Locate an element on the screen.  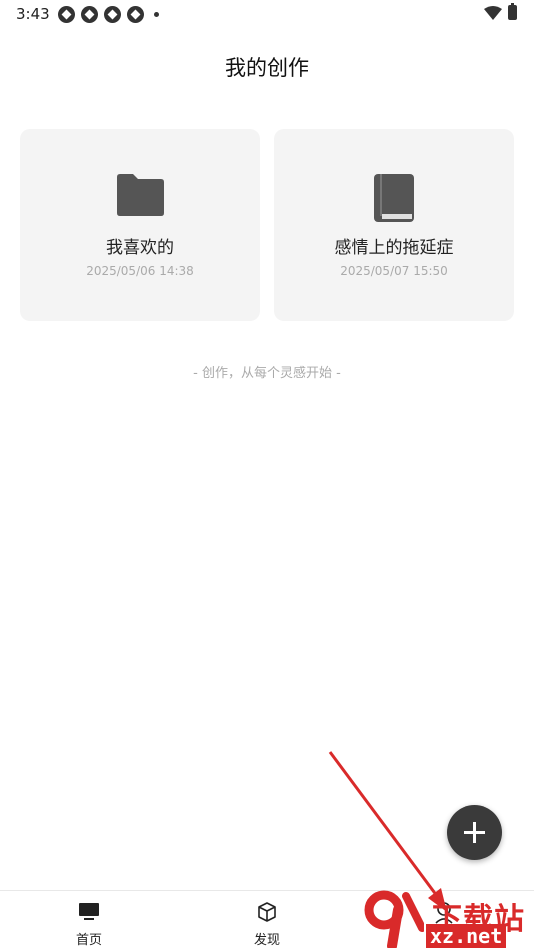
folder-icon is located at coordinates (140, 195).